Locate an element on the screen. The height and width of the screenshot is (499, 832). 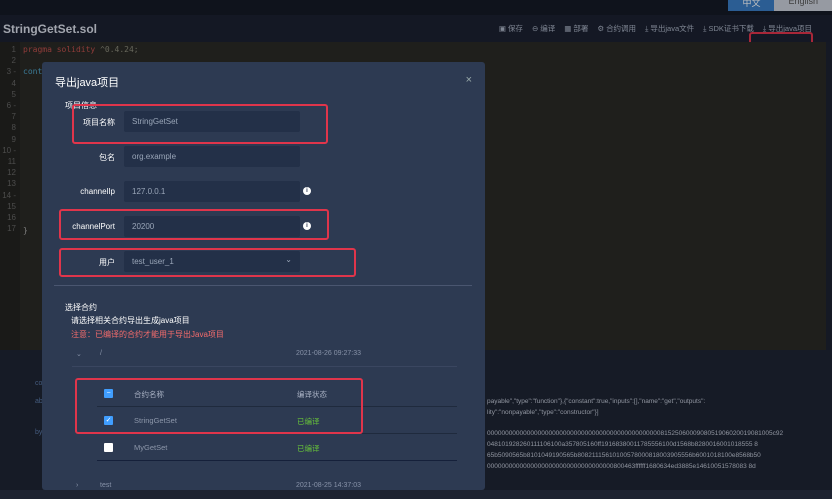
chevron-down-icon: ⌄ is located at coordinates (79, 354).